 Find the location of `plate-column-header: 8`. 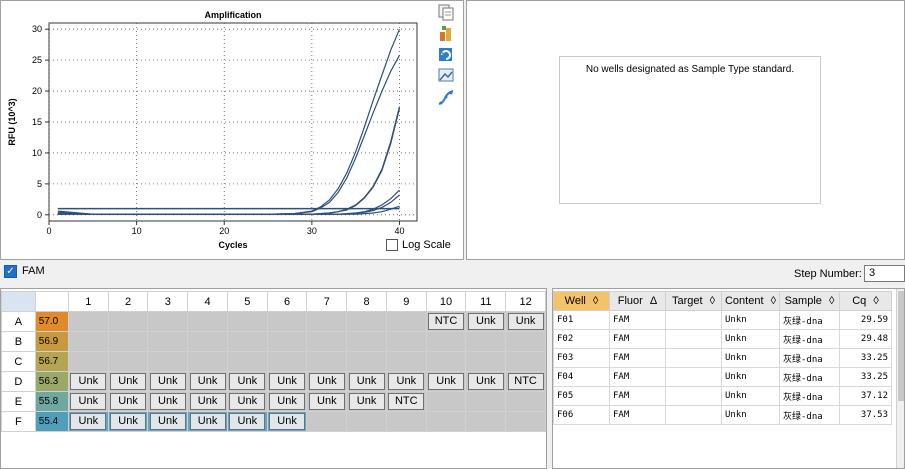

plate-column-header: 8 is located at coordinates (366, 301).